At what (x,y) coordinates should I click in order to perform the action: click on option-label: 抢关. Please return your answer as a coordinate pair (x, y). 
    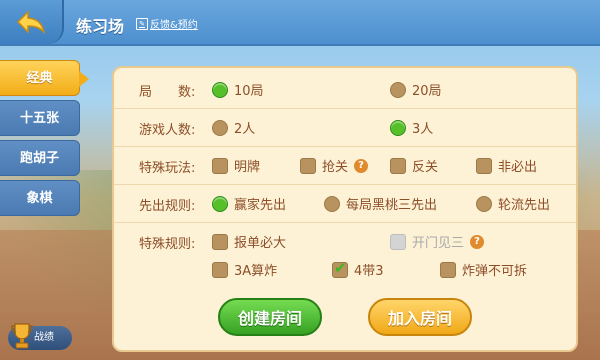
    Looking at the image, I should click on (335, 167).